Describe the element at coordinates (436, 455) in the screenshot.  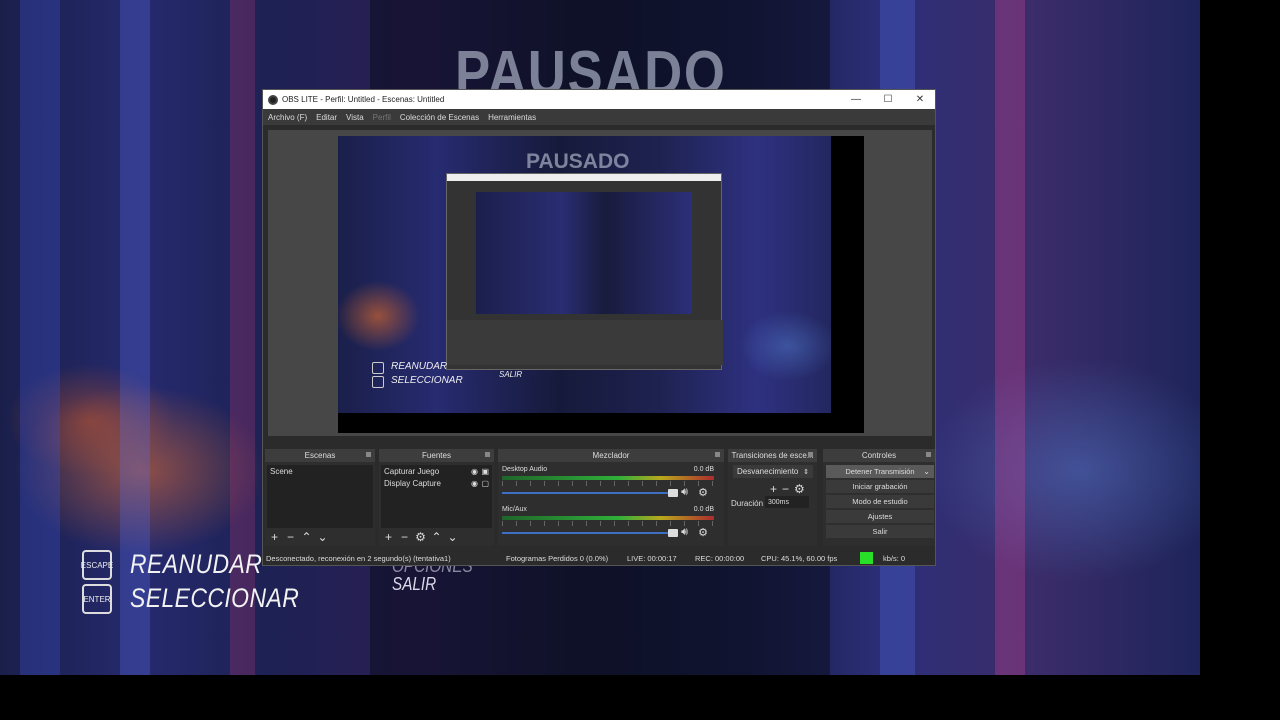
I see `sources-header: Fuentes` at that location.